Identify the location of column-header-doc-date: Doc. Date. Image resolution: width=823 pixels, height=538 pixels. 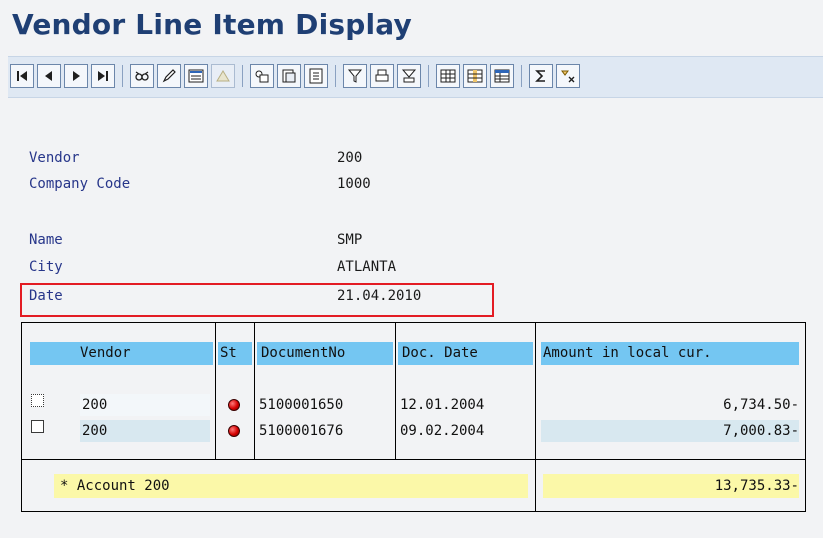
(465, 353).